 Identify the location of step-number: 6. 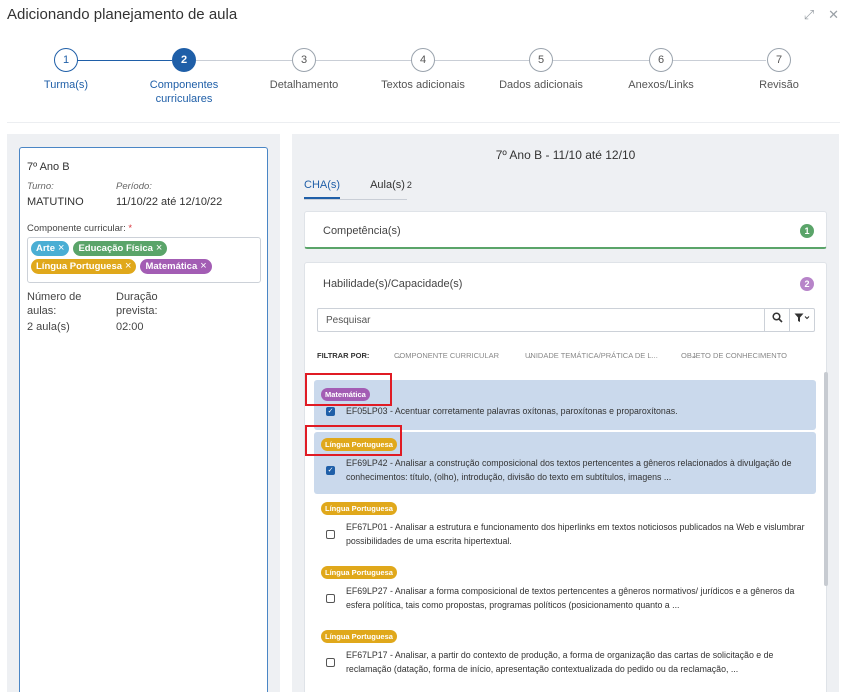
(661, 60).